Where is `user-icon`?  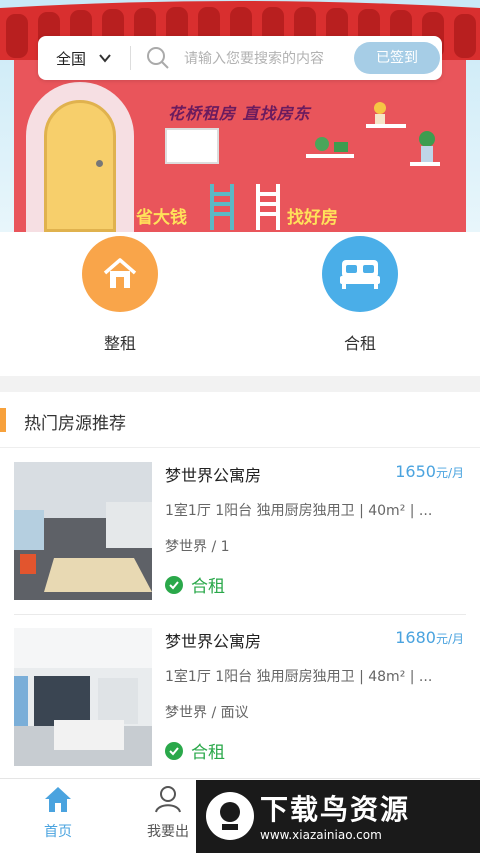 user-icon is located at coordinates (168, 799).